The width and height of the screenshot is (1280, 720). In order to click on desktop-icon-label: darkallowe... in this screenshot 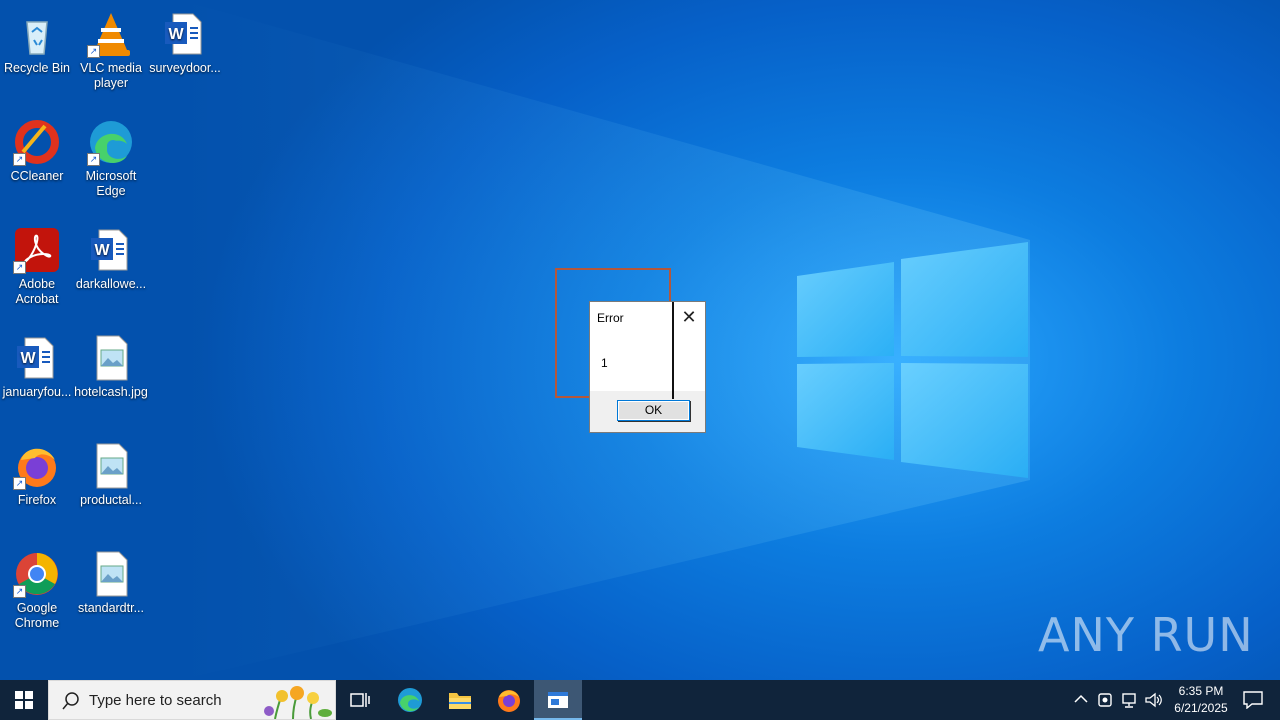, I will do `click(111, 284)`.